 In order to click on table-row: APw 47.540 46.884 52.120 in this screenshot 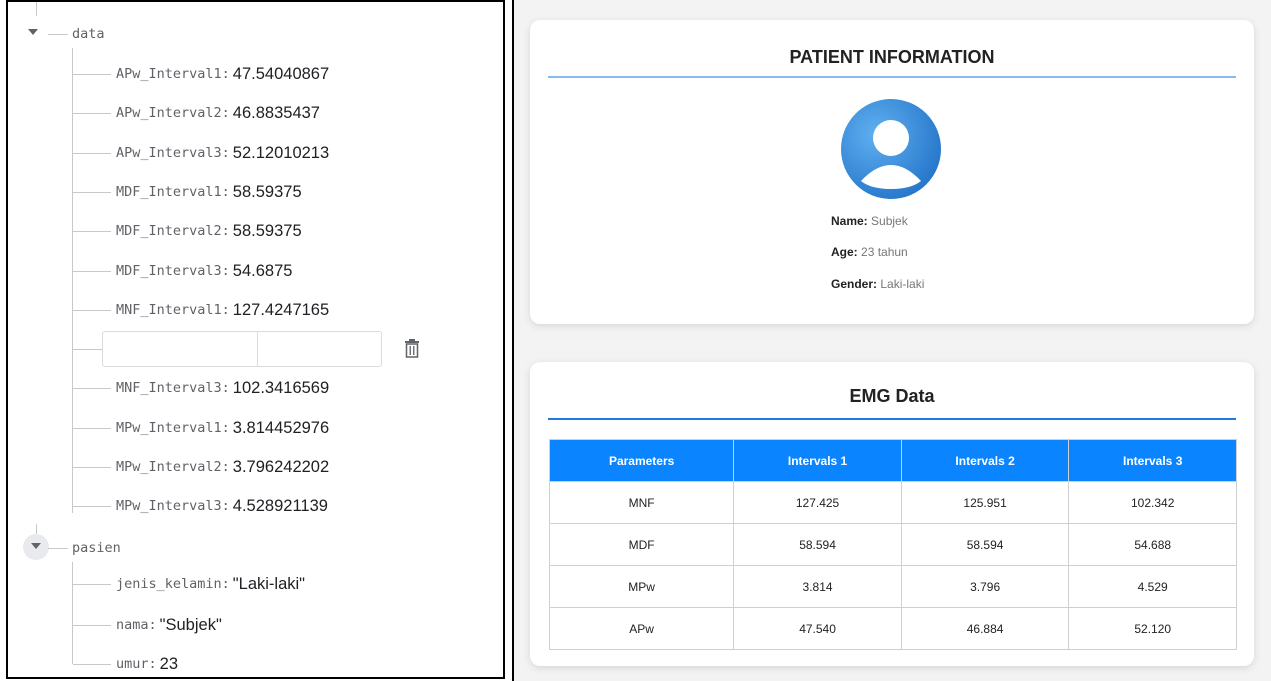, I will do `click(892, 628)`.